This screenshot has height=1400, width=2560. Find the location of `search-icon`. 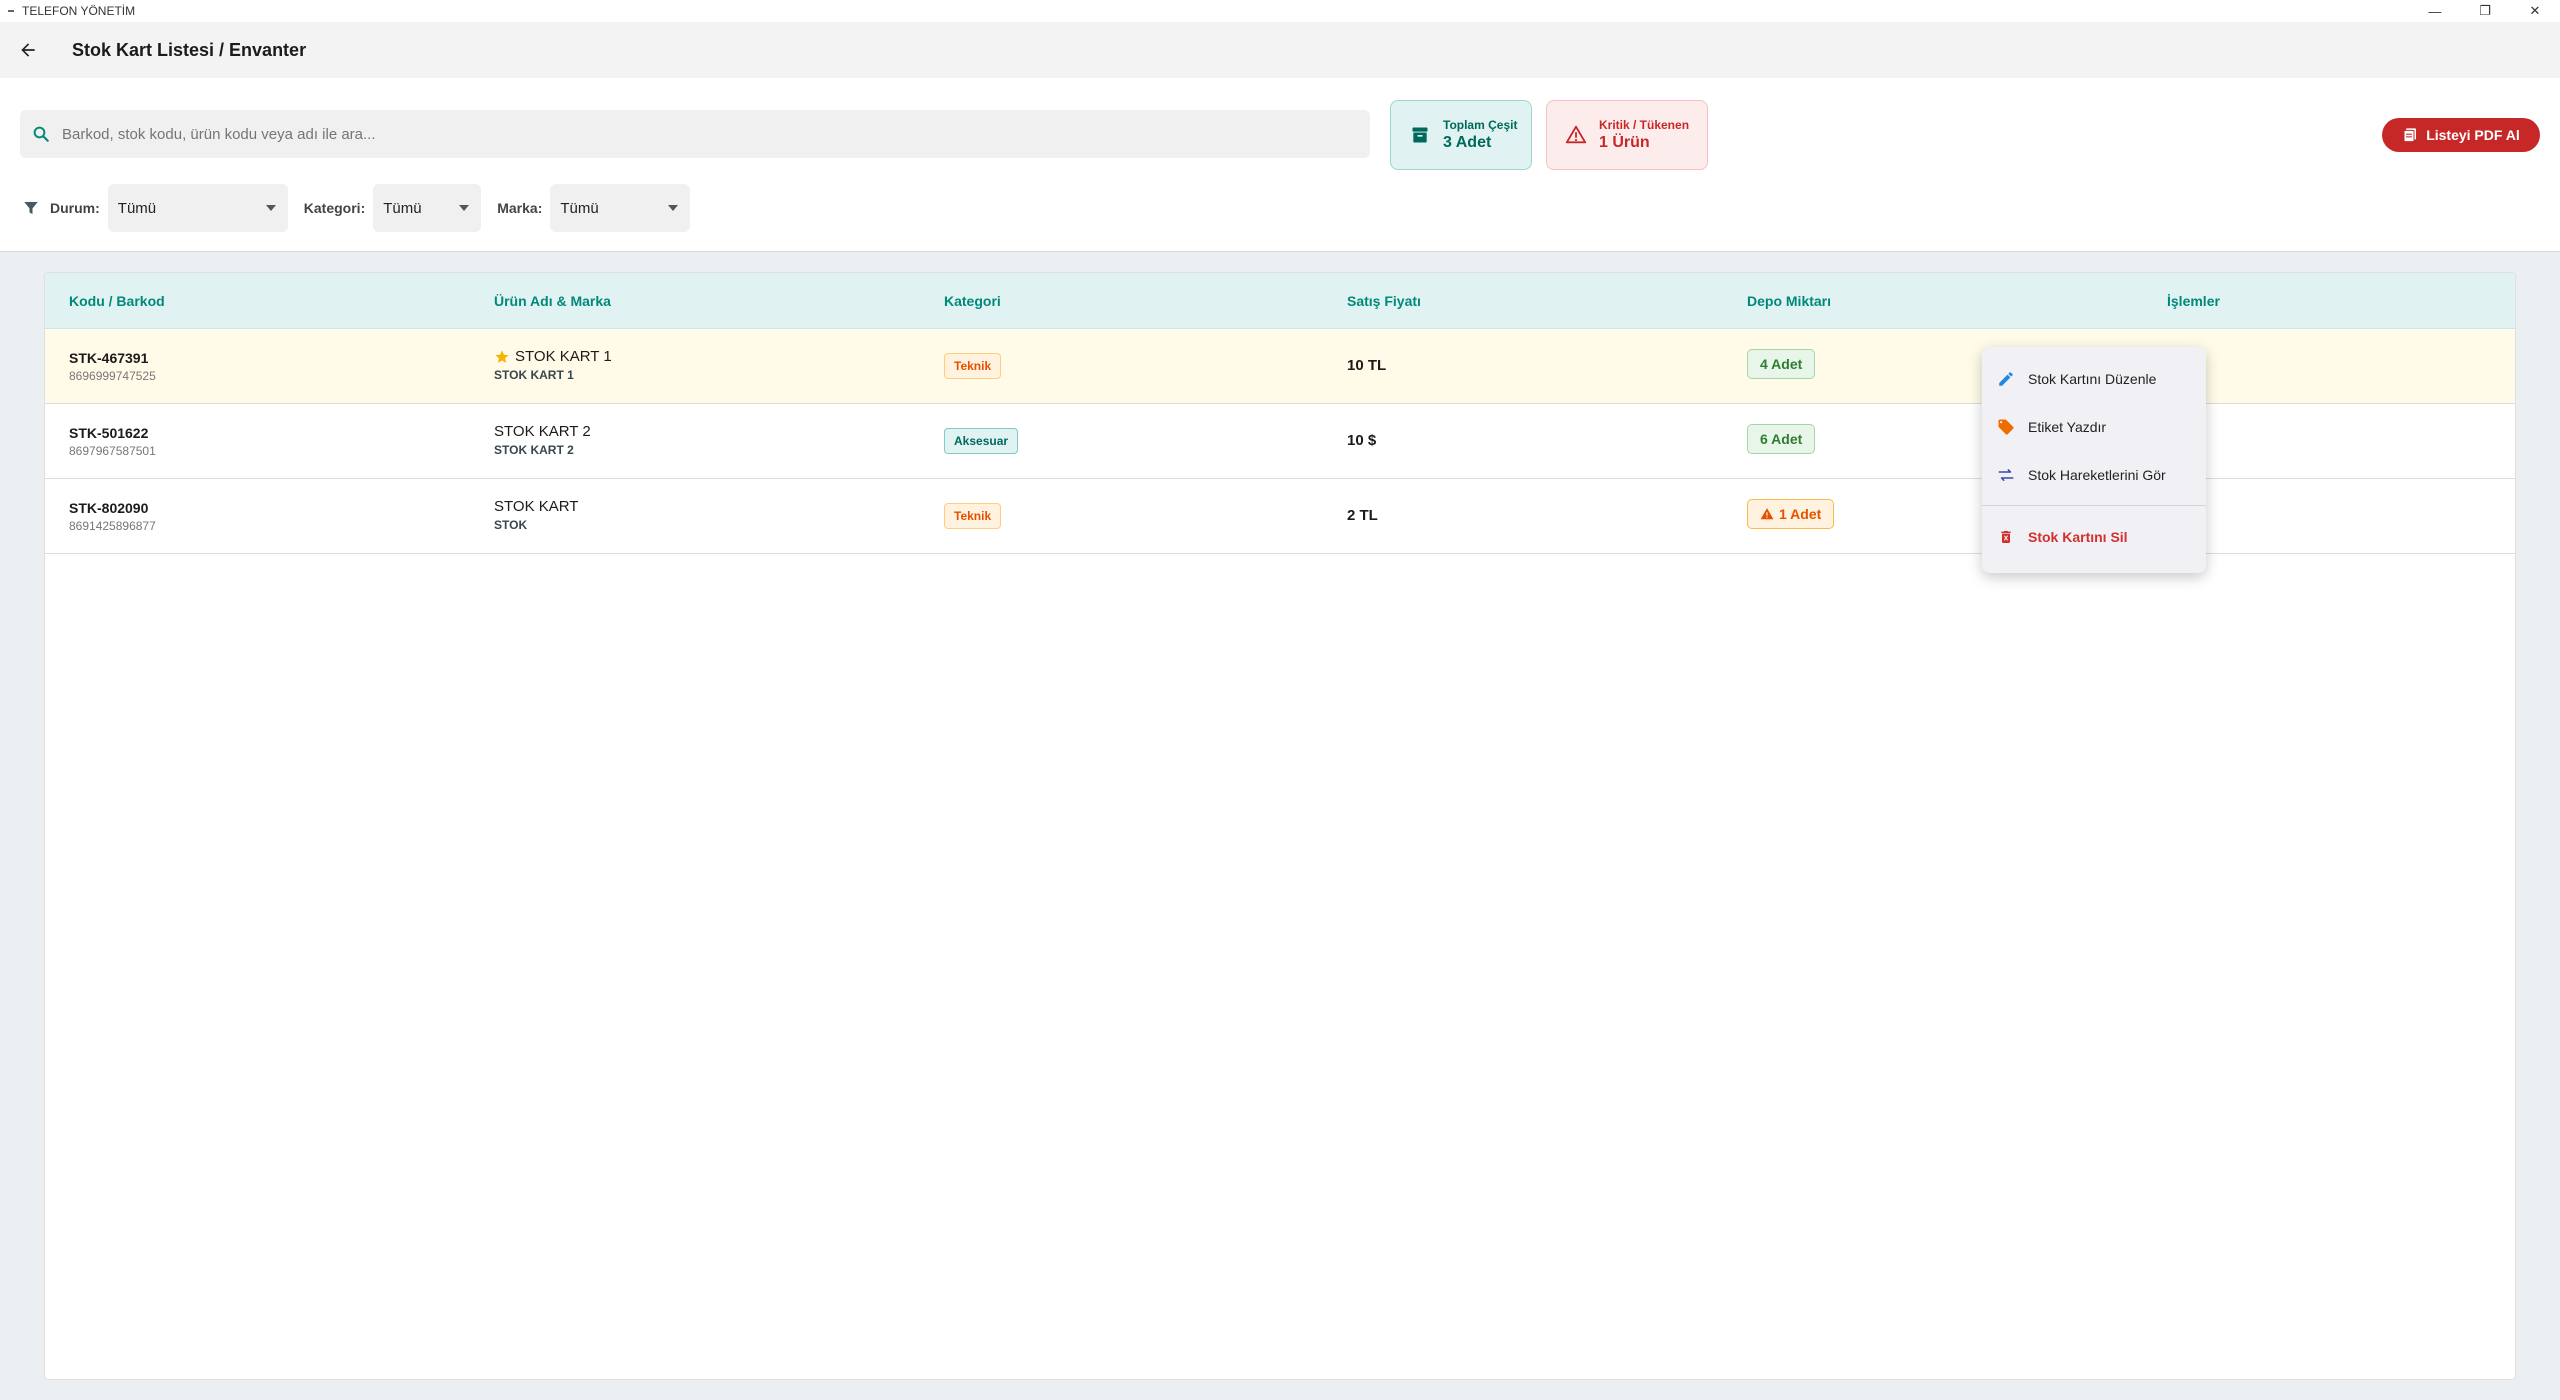

search-icon is located at coordinates (41, 134).